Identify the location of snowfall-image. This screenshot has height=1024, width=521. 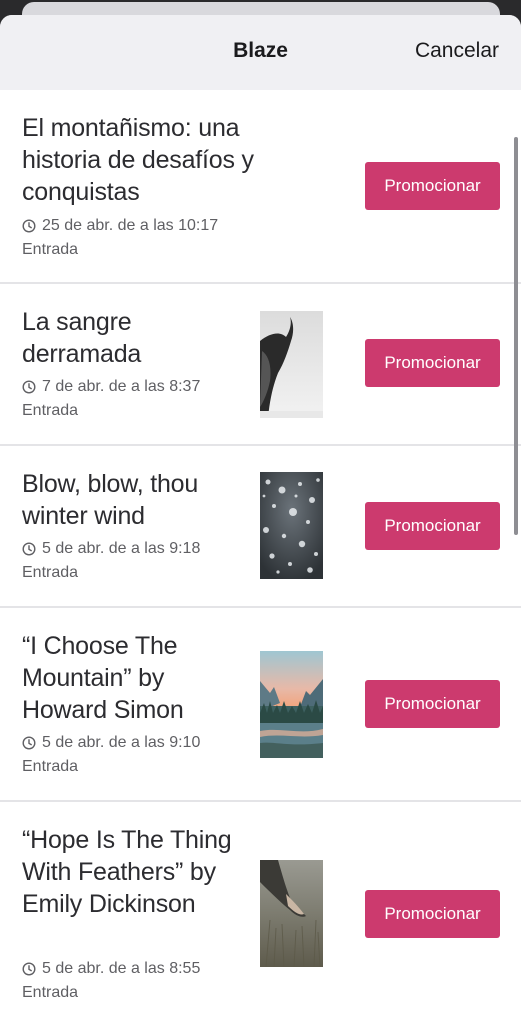
(291, 525).